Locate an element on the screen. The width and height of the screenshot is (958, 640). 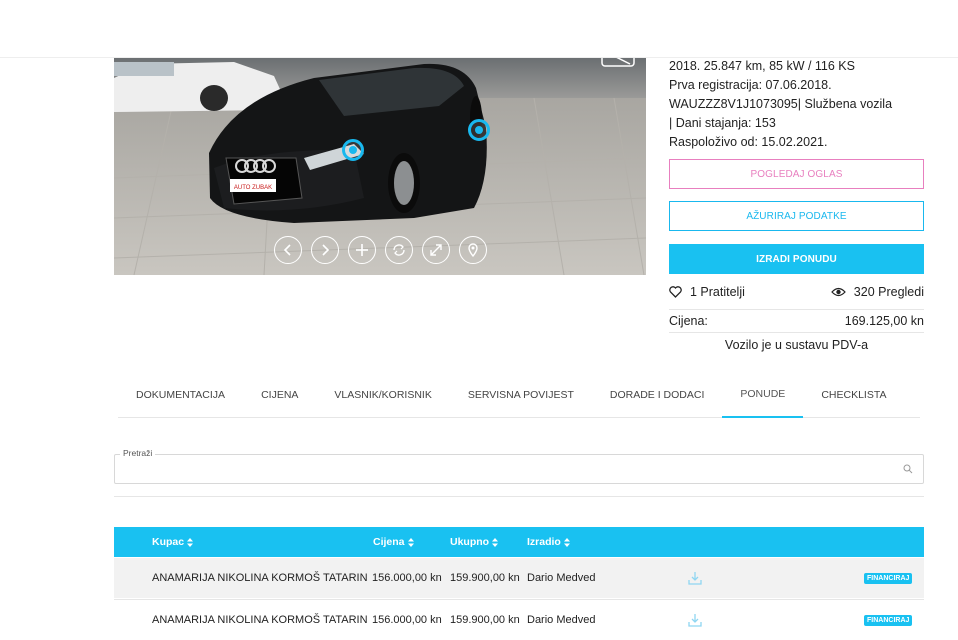
camera-icon is located at coordinates (618, 63).